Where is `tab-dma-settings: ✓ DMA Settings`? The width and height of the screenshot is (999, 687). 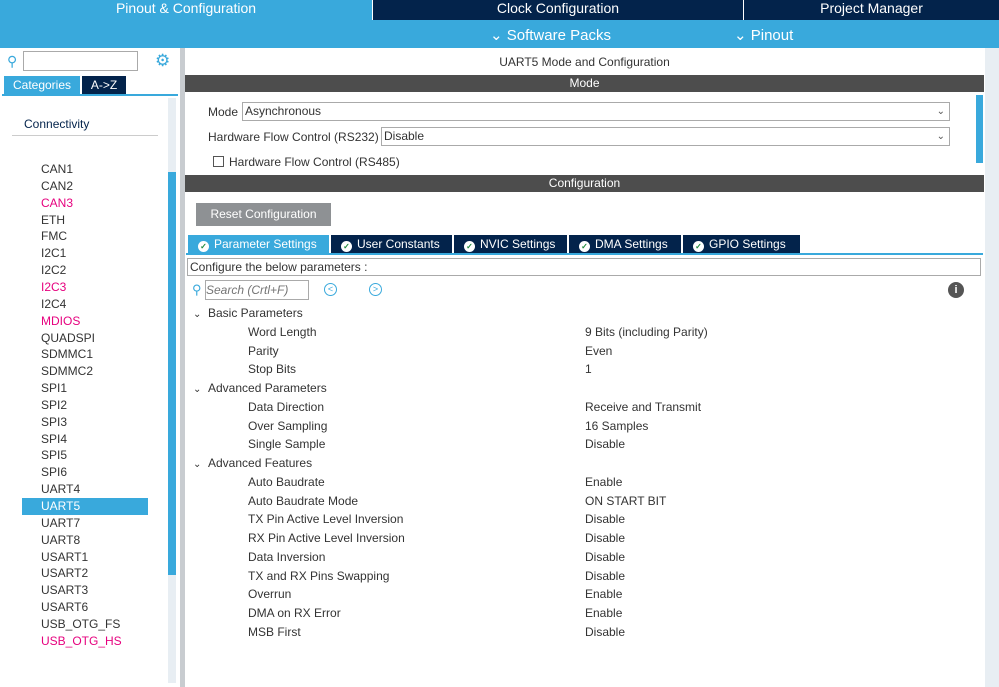
tab-dma-settings: ✓ DMA Settings is located at coordinates (625, 244).